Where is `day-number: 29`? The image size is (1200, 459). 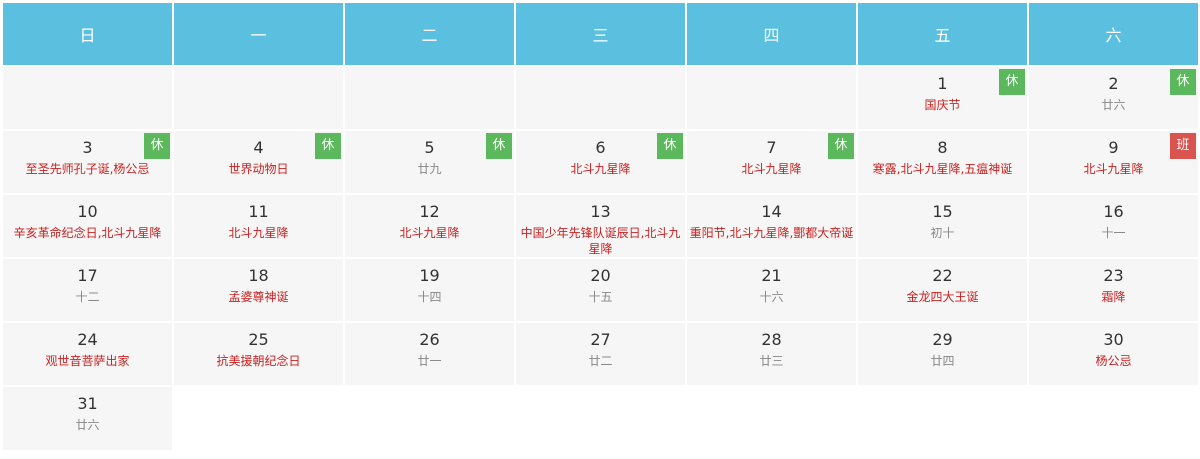
day-number: 29 is located at coordinates (942, 339).